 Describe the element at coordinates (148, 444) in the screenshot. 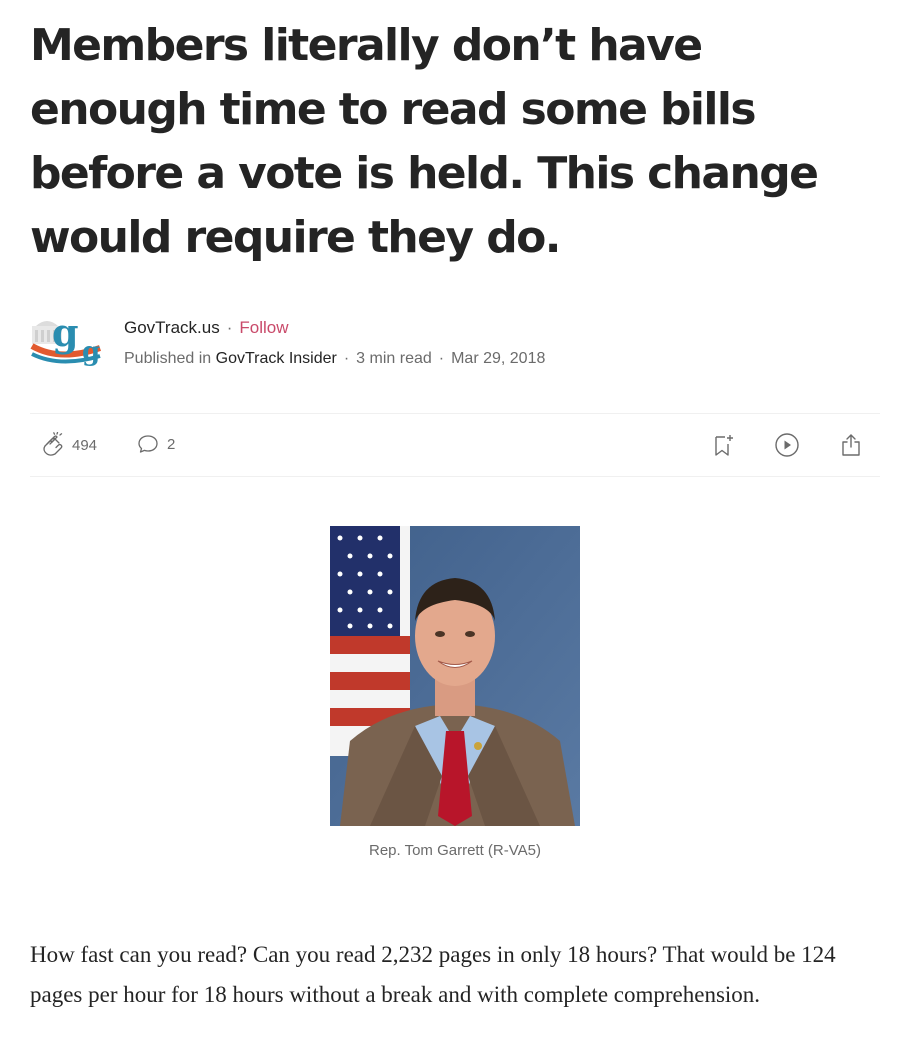

I see `comment-icon` at that location.